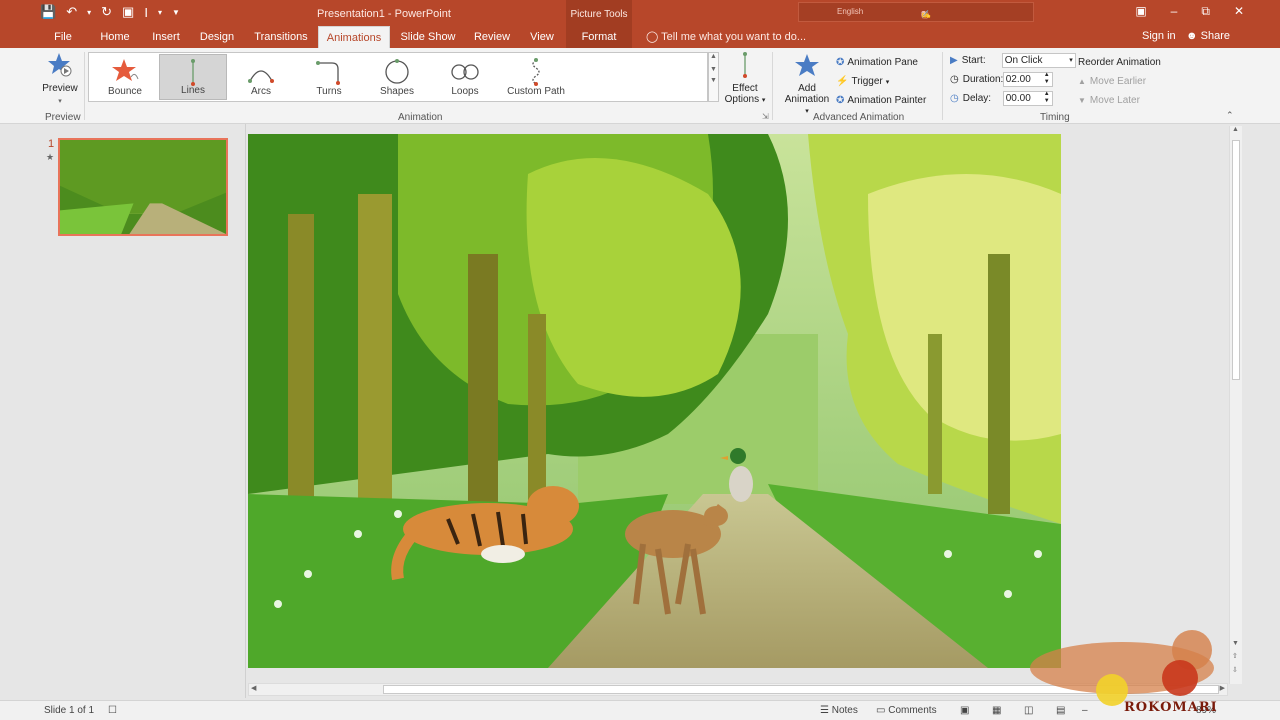 This screenshot has width=1280, height=720. What do you see at coordinates (51, 144) in the screenshot?
I see `slide-number: 1` at bounding box center [51, 144].